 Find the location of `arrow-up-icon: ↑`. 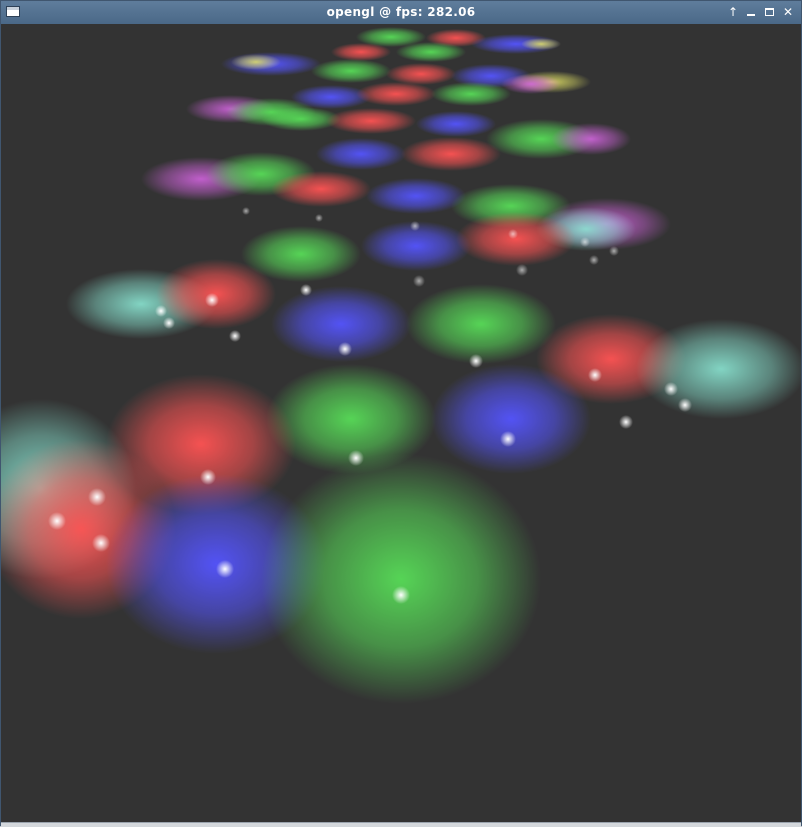

arrow-up-icon: ↑ is located at coordinates (733, 12).